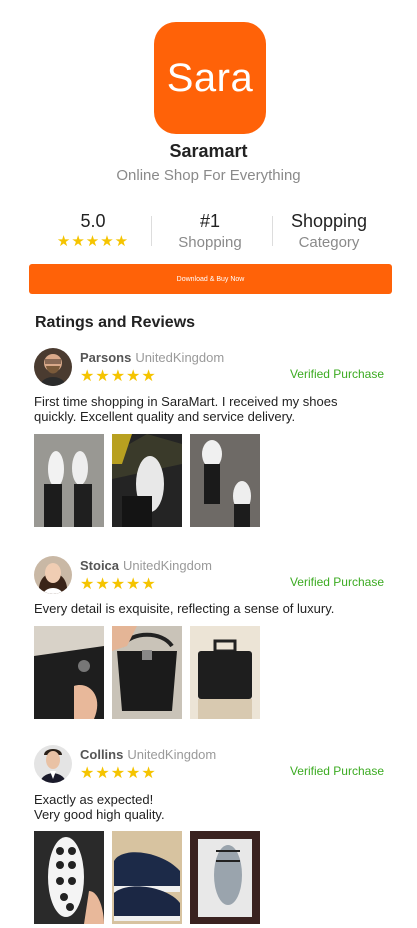 The image size is (417, 928). I want to click on reviewer-name: Stoica UnitedKingdom, so click(146, 565).